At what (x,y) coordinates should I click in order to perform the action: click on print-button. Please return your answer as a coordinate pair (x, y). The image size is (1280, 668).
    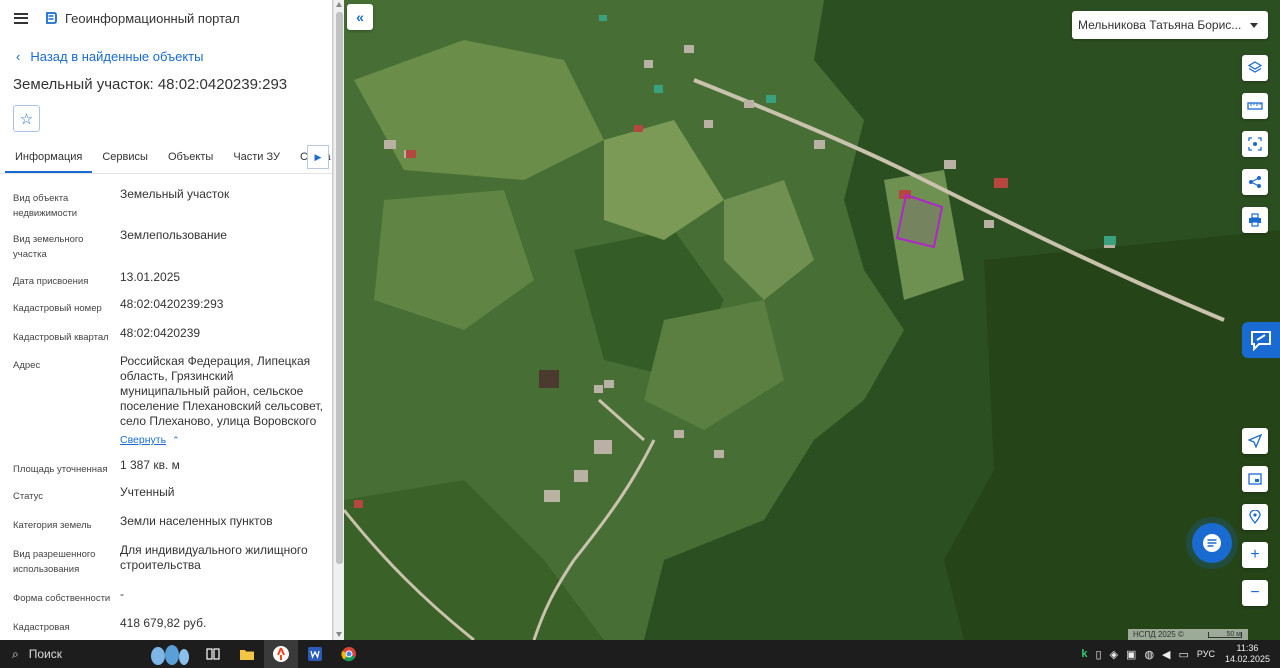
    Looking at the image, I should click on (1255, 220).